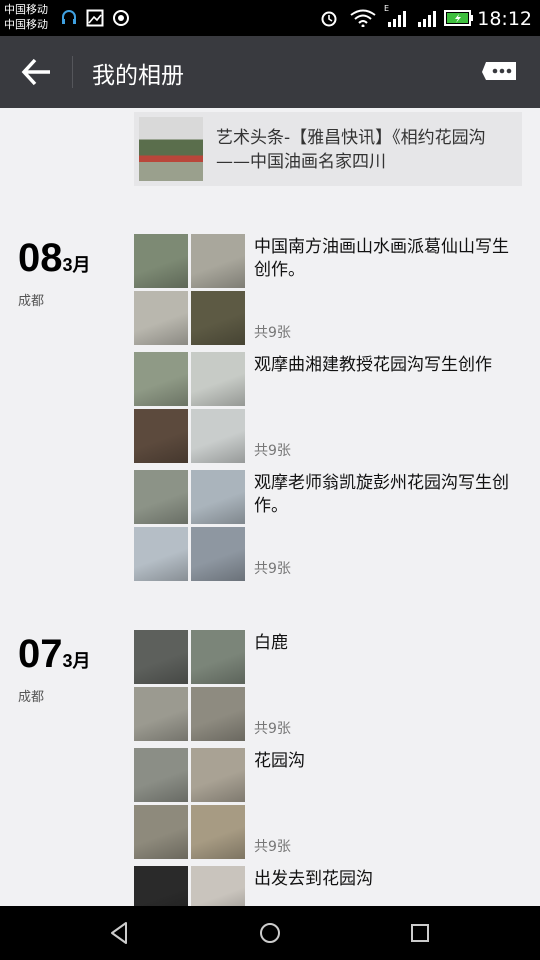 The width and height of the screenshot is (540, 960). Describe the element at coordinates (381, 494) in the screenshot. I see `post-caption: 观摩老师翁凯旋彭州花园沟写生创作。` at that location.